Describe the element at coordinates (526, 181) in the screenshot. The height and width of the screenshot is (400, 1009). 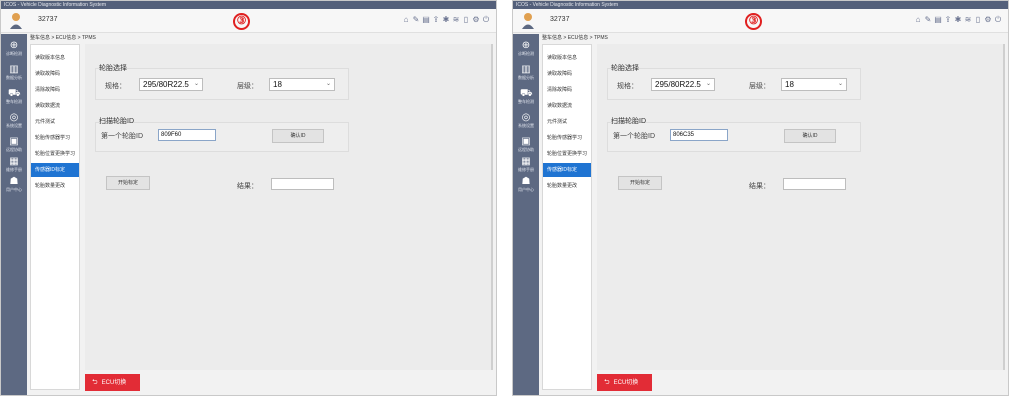
I see `user-center-icon: ☗` at that location.